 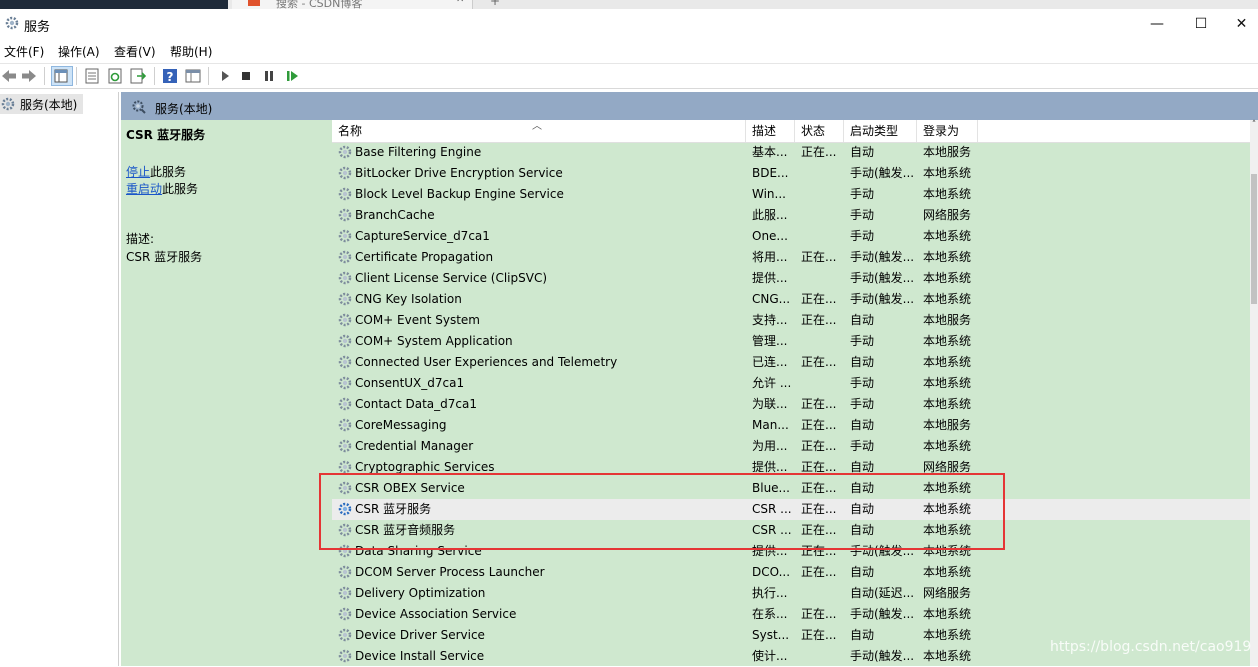 What do you see at coordinates (791, 236) in the screenshot?
I see `service-row: CaptureService_d7ca1 One... 手动 本地系统` at bounding box center [791, 236].